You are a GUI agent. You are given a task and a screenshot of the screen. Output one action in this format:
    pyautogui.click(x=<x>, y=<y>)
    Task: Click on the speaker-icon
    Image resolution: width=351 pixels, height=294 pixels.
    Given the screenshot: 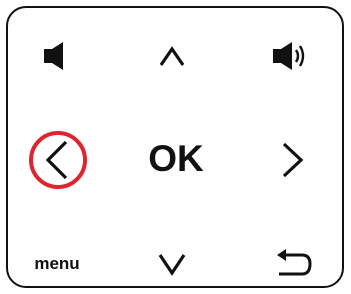 What is the action you would take?
    pyautogui.click(x=53, y=56)
    